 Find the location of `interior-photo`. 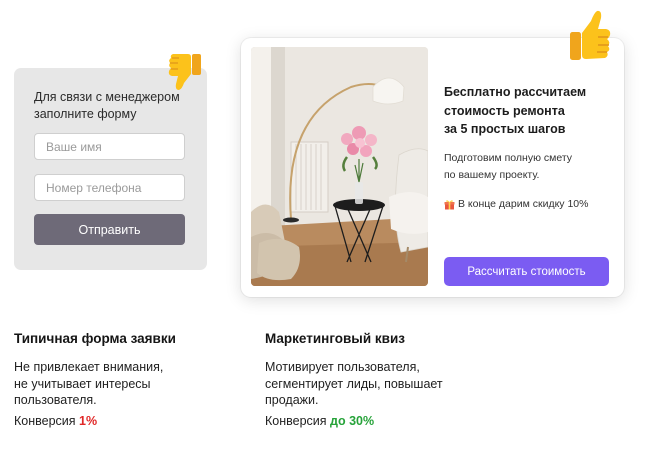

interior-photo is located at coordinates (339, 166).